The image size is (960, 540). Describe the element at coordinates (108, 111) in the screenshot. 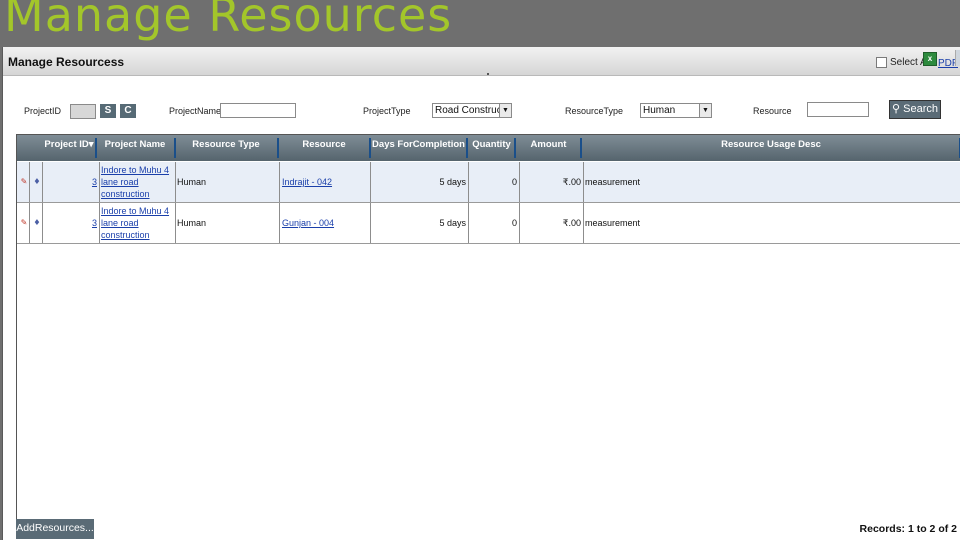

I see `s-button: S` at that location.